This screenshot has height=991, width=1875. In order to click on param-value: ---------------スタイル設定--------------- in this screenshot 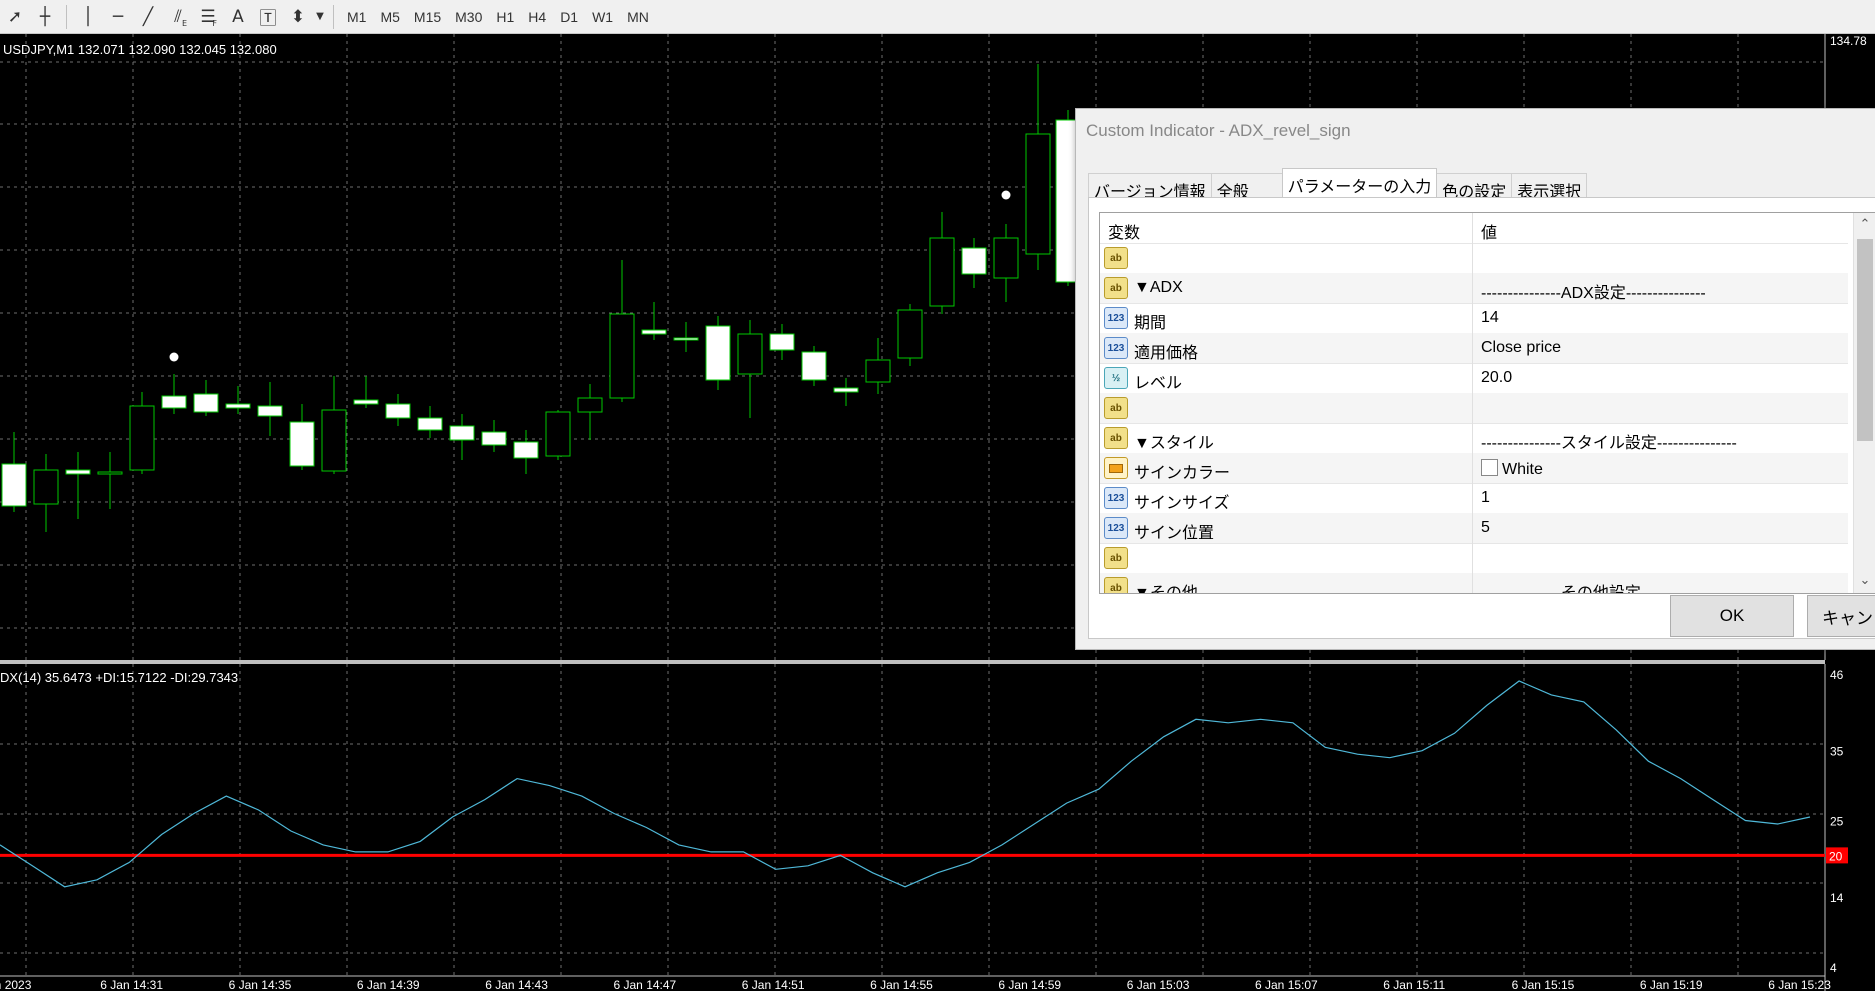, I will do `click(1609, 441)`.